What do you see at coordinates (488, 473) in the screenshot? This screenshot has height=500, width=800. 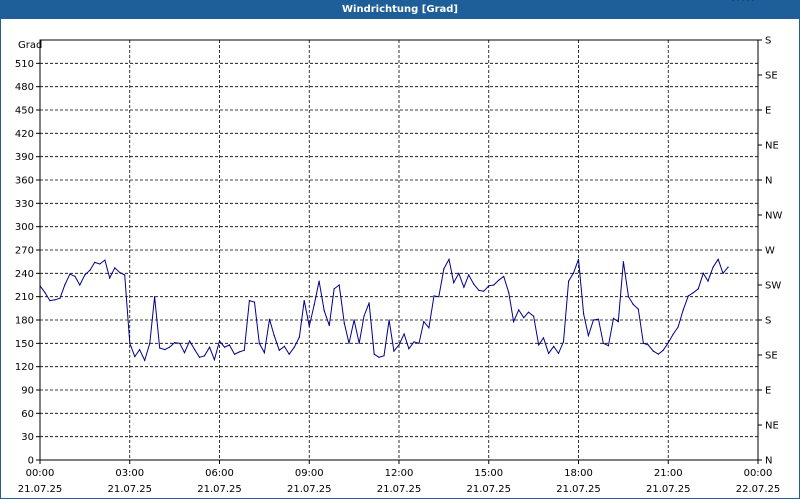 I see `x-tick-time: 15:00` at bounding box center [488, 473].